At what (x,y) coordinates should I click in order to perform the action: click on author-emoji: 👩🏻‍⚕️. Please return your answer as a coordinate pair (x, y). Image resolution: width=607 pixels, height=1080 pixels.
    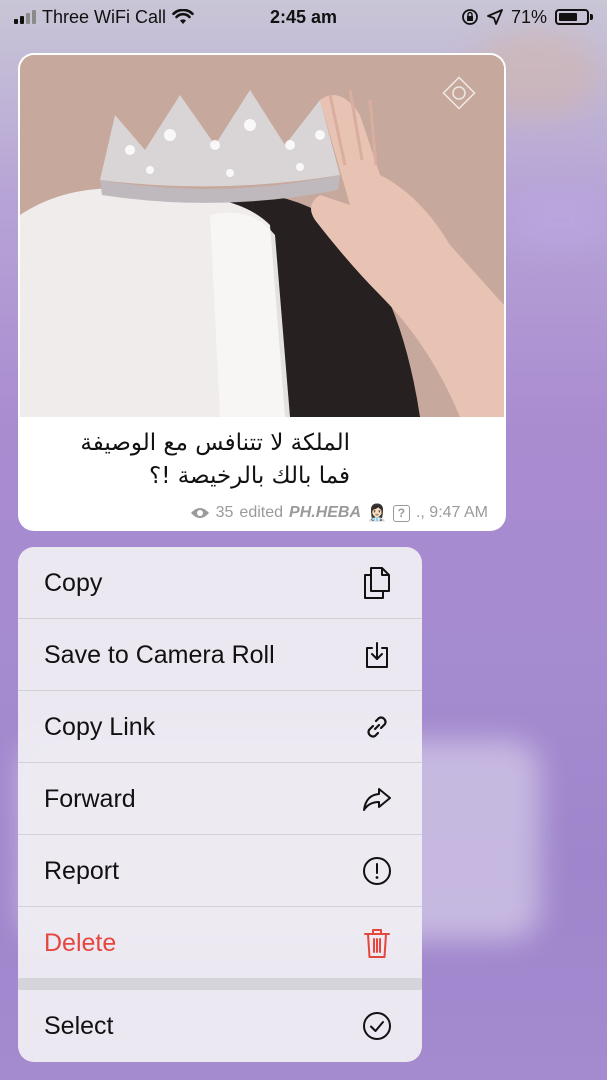
    Looking at the image, I should click on (377, 513).